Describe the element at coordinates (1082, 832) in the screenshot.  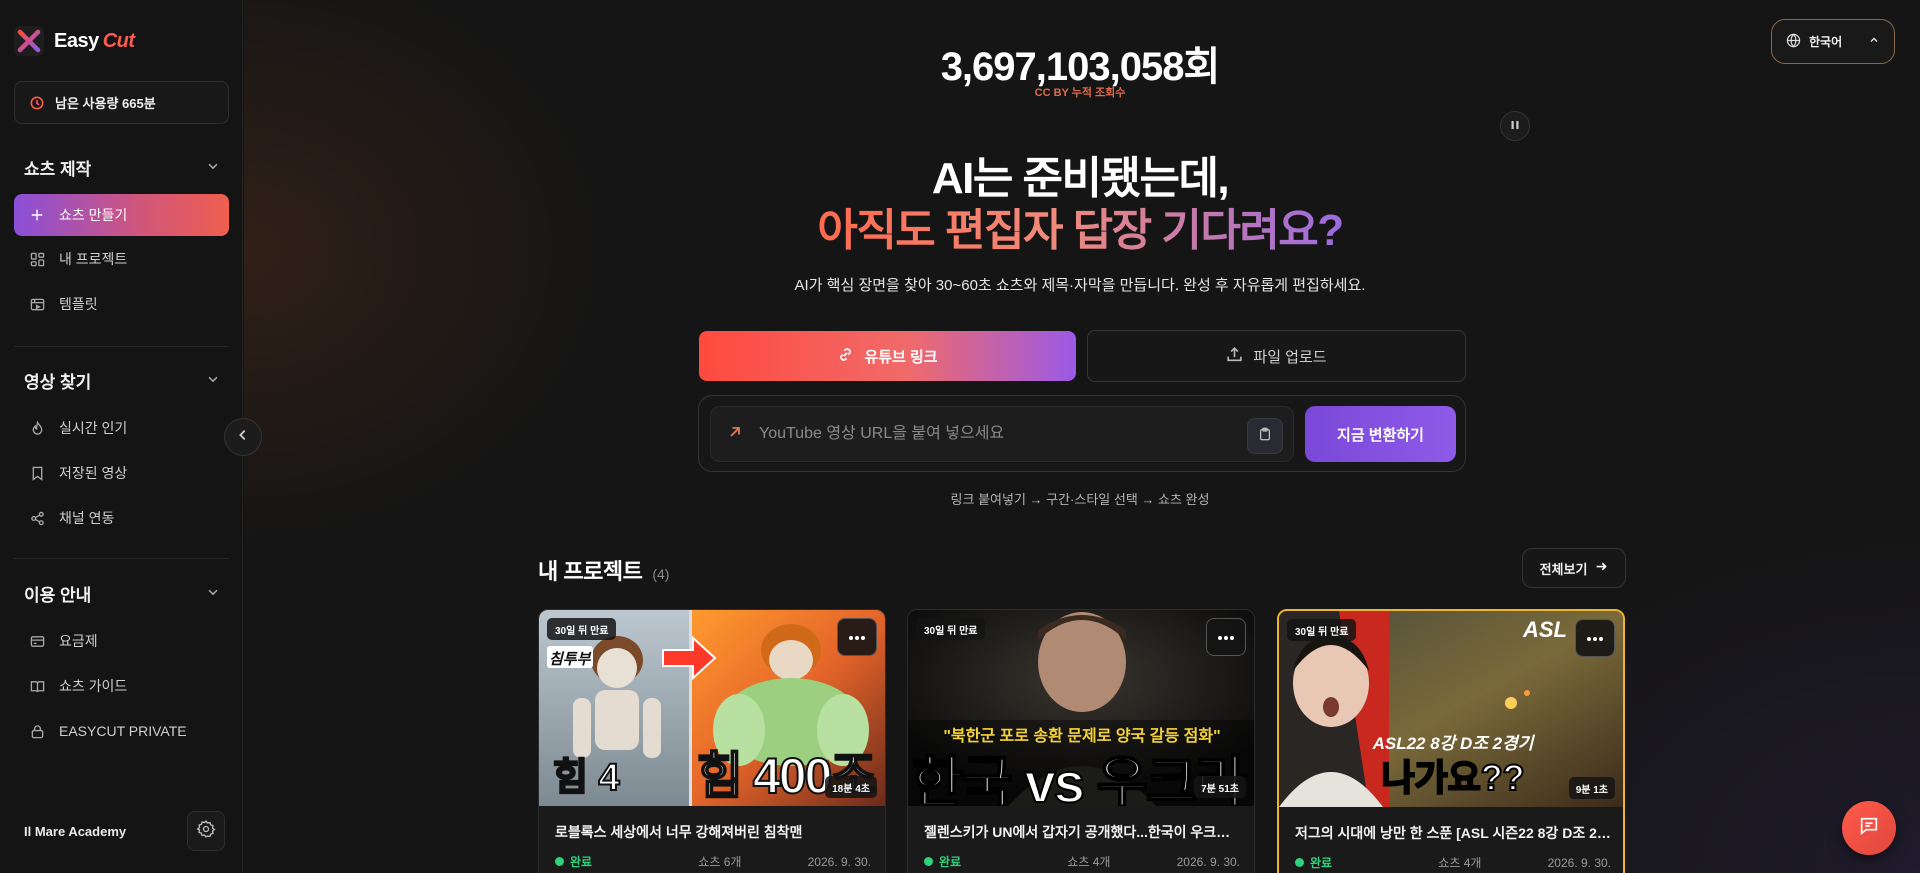
I see `project-title: 젤렌스키가 UN에서 갑자기 공개했다...한국이 우크라이나` at that location.